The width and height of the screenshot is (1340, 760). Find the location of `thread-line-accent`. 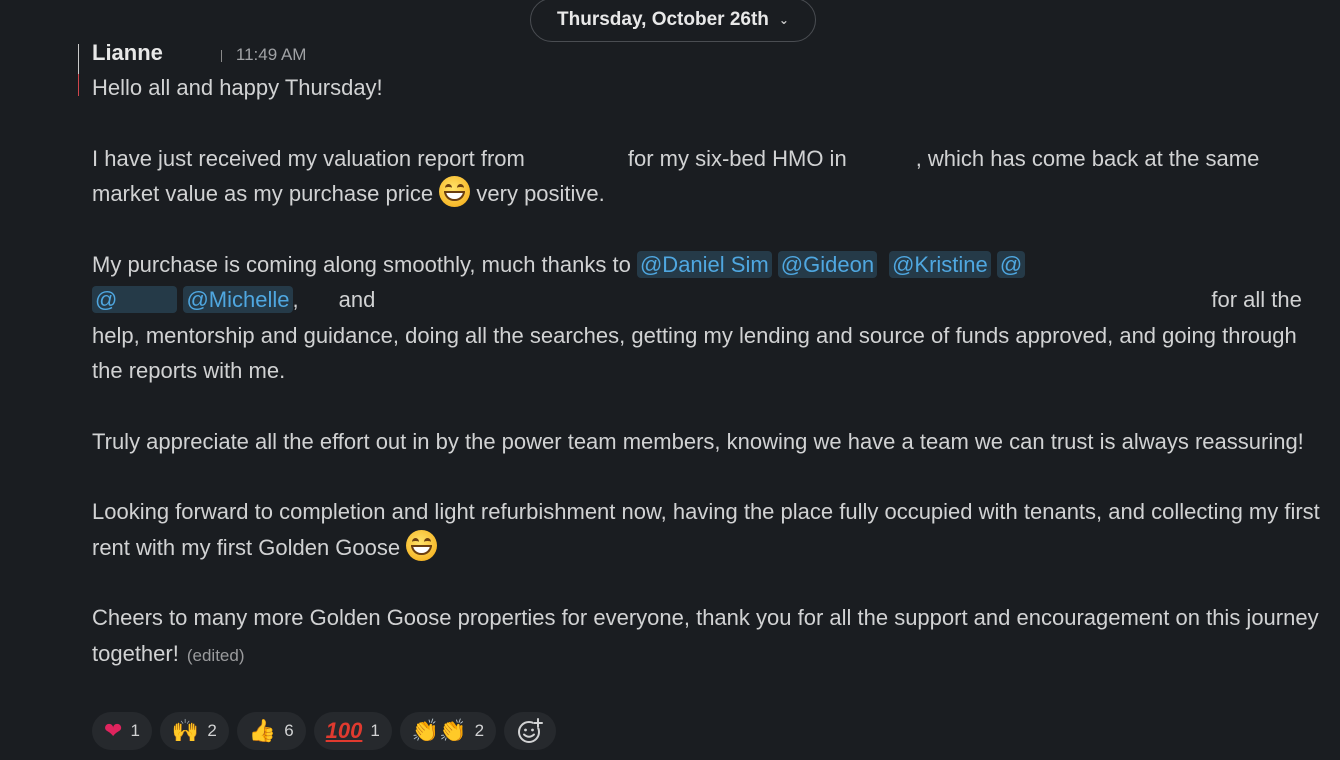

thread-line-accent is located at coordinates (78, 85).